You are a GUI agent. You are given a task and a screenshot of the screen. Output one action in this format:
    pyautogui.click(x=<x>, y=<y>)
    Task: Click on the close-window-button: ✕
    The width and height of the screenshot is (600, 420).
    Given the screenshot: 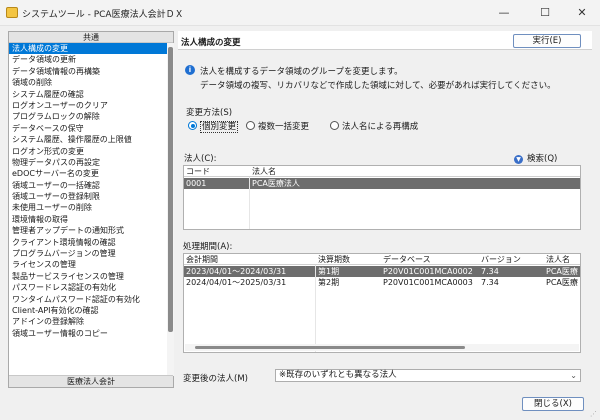 What is the action you would take?
    pyautogui.click(x=581, y=13)
    